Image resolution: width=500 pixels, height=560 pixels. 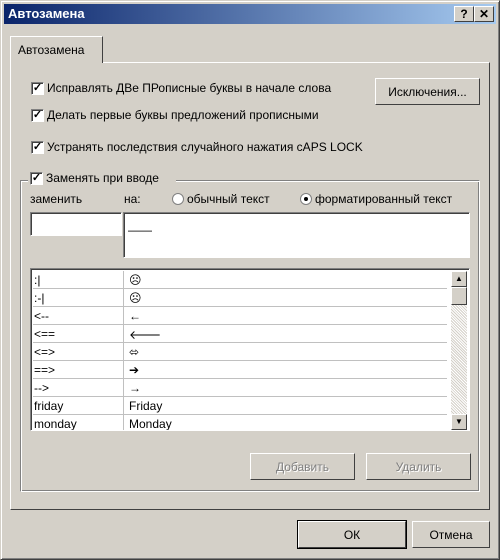 What do you see at coordinates (46, 13) in the screenshot?
I see `window-title: Автозамена` at bounding box center [46, 13].